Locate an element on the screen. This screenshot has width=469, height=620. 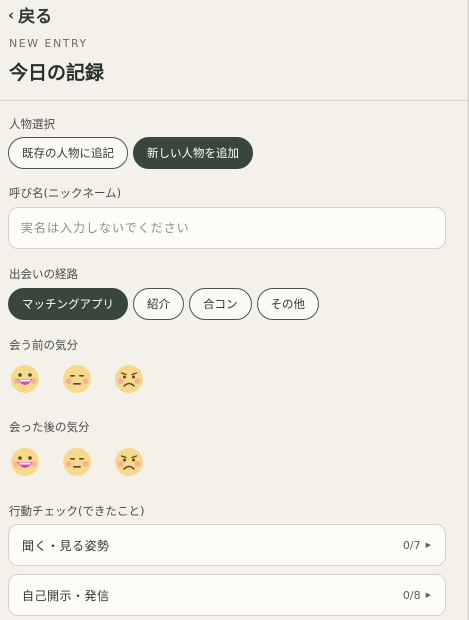
back-button: ‹ 戻る is located at coordinates (30, 15).